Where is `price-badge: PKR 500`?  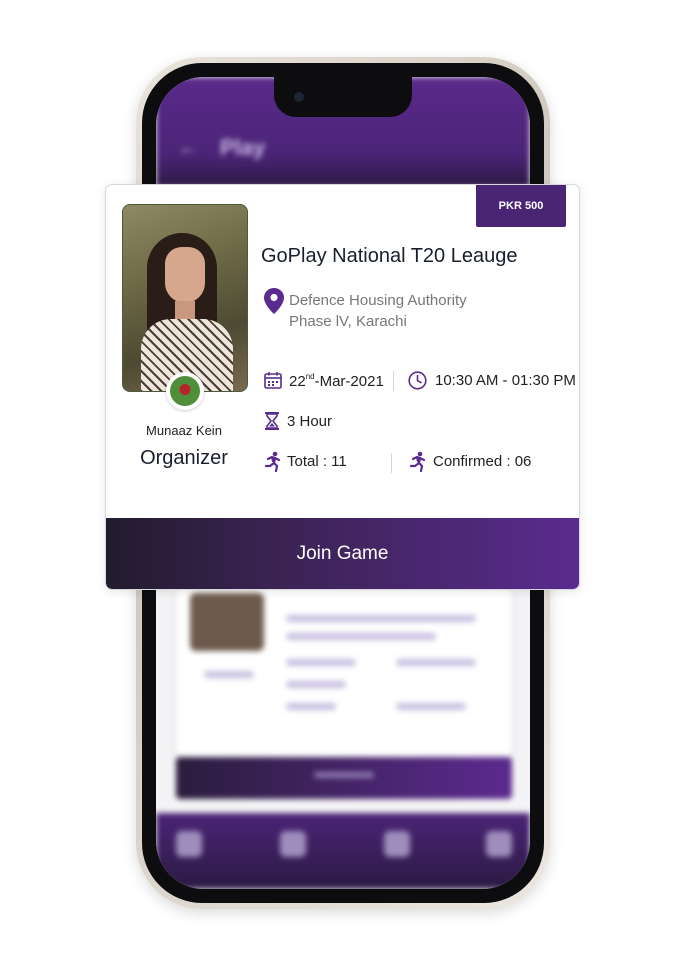 price-badge: PKR 500 is located at coordinates (521, 206).